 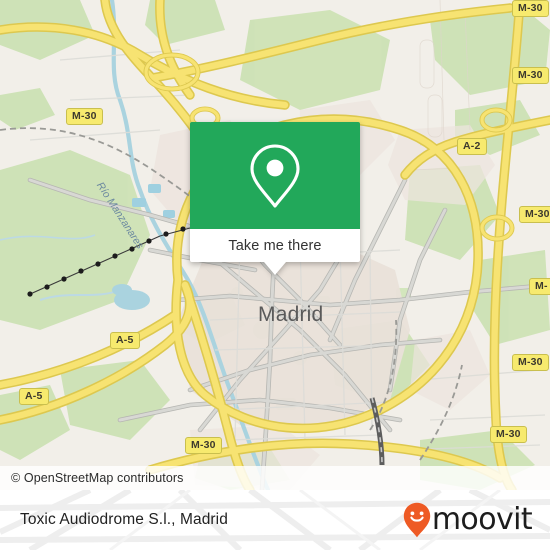 What do you see at coordinates (539, 286) in the screenshot?
I see `road-shield: M-` at bounding box center [539, 286].